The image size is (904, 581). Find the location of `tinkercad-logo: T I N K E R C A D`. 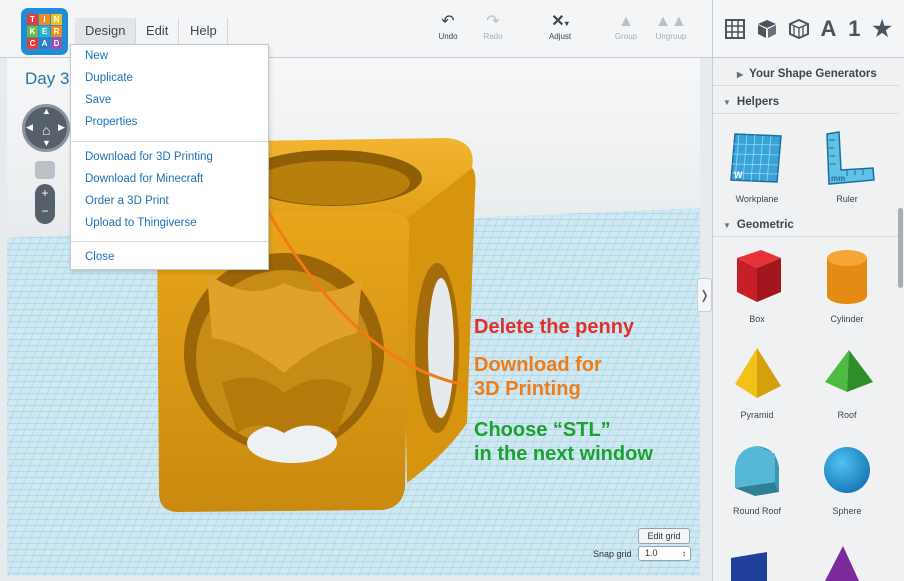

tinkercad-logo: T I N K E R C A D is located at coordinates (44, 31).